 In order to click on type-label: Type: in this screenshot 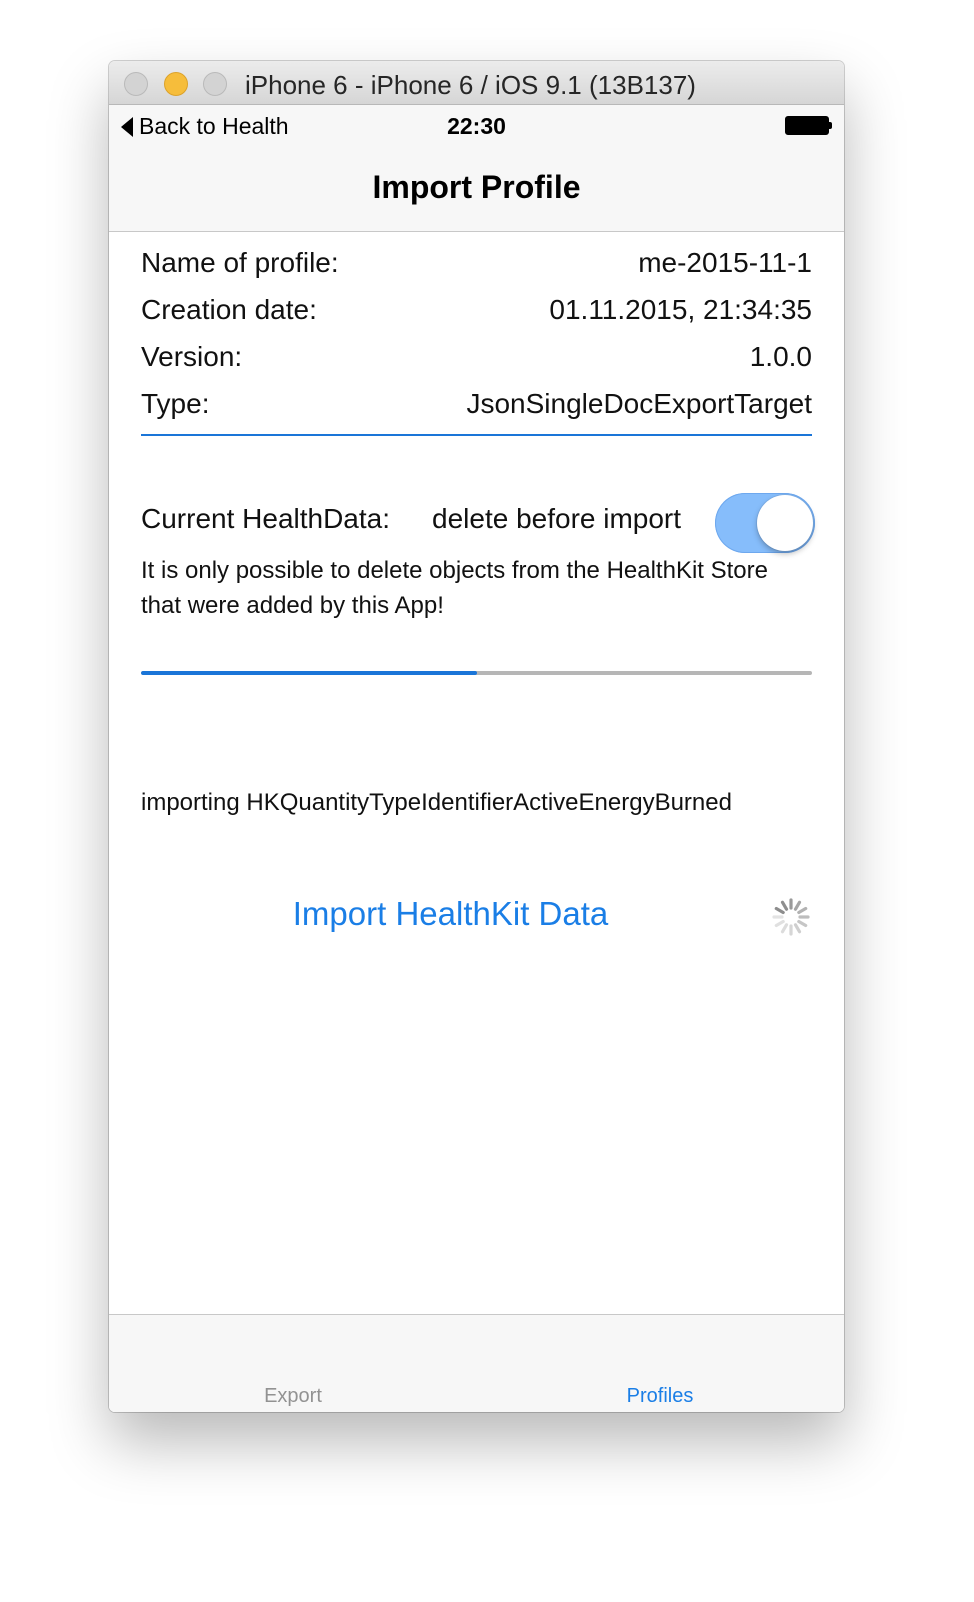, I will do `click(175, 403)`.